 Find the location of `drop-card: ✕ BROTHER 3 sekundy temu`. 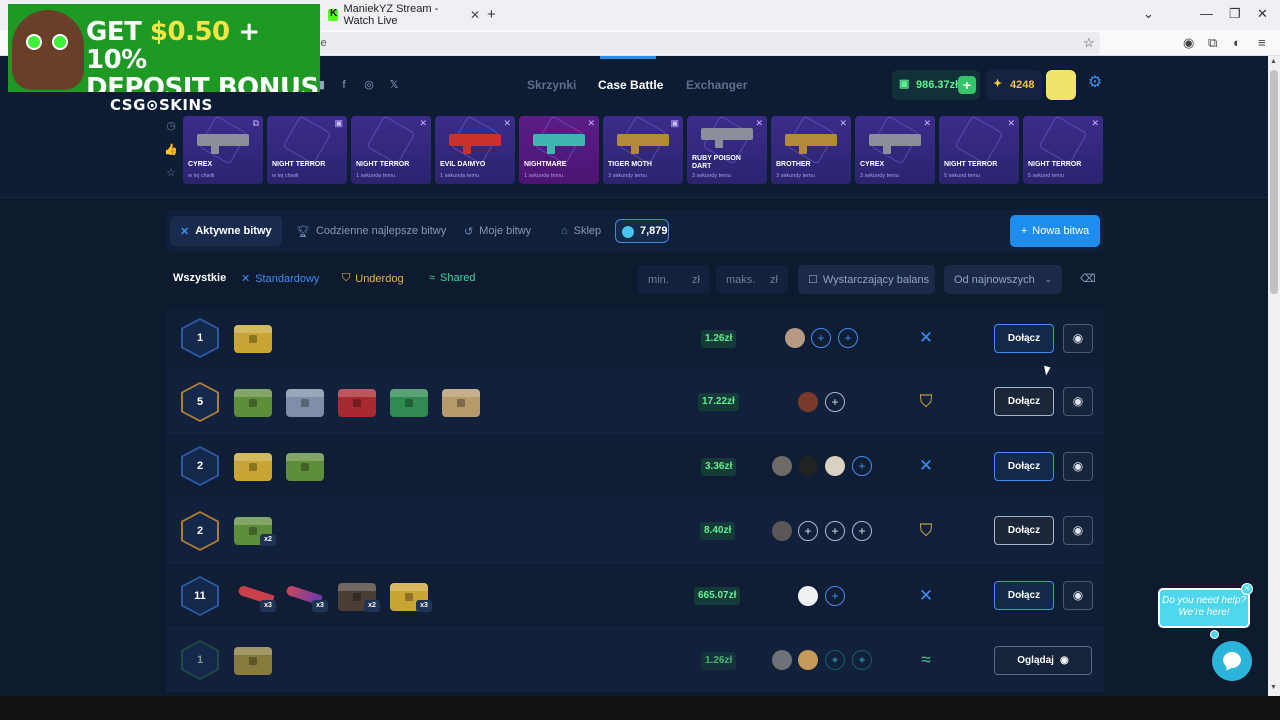

drop-card: ✕ BROTHER 3 sekundy temu is located at coordinates (811, 150).